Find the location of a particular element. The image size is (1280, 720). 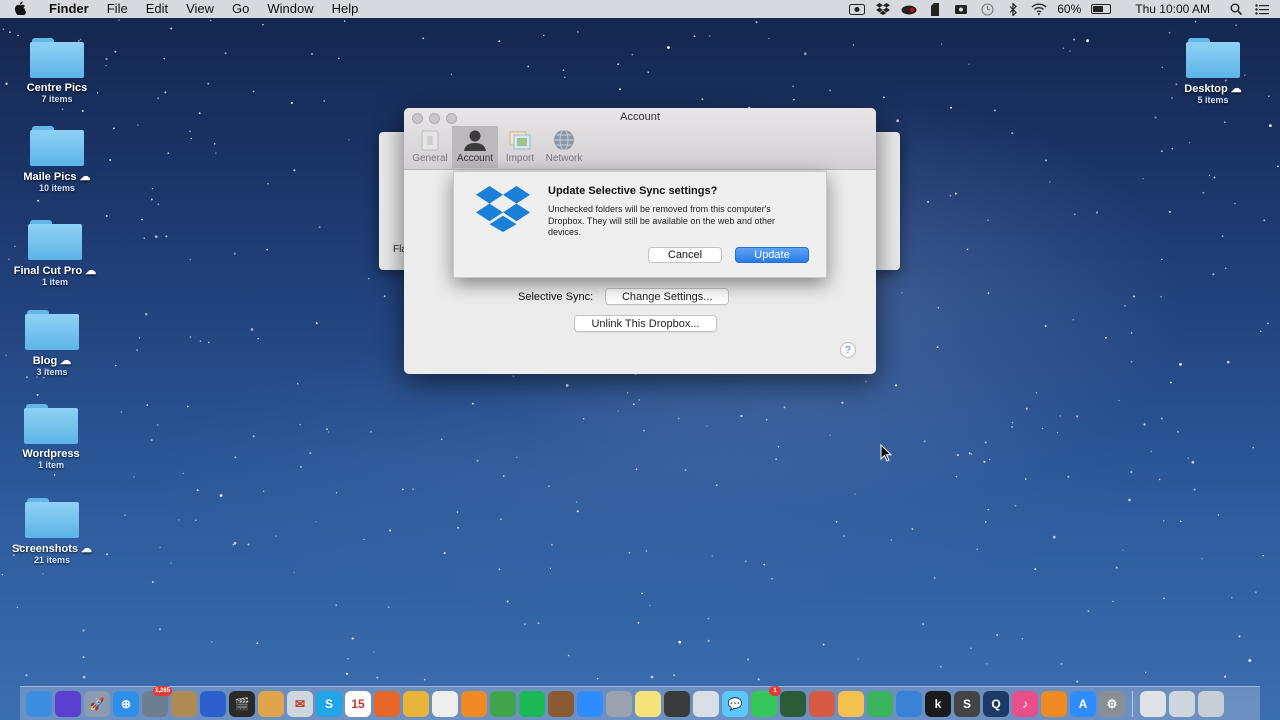

evernote-menu-icon is located at coordinates (935, 9).